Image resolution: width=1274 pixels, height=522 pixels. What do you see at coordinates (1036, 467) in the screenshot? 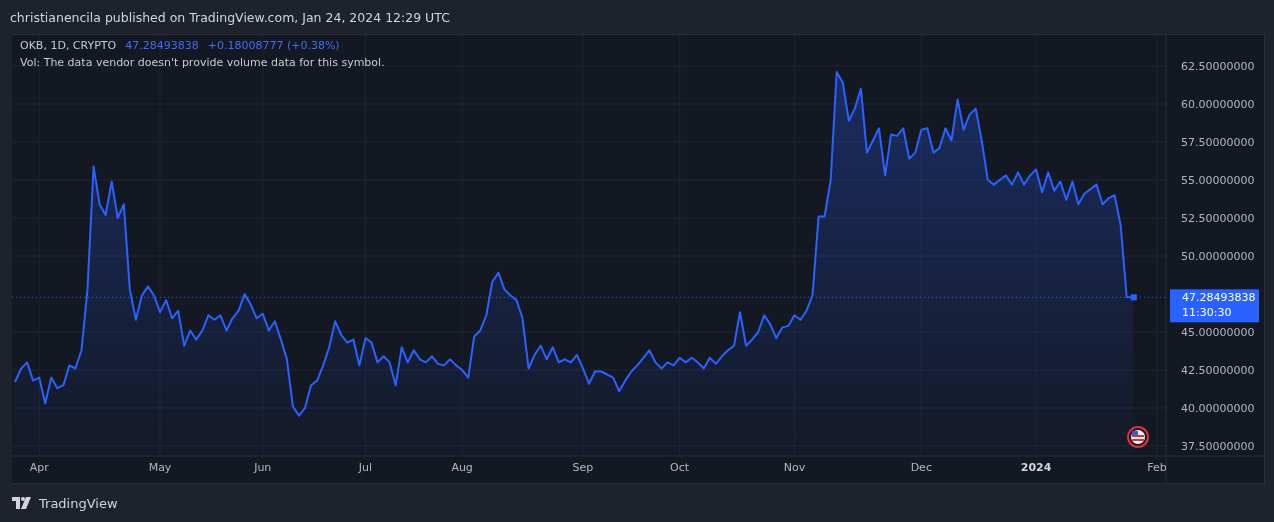
I see `axis-label: 2024` at bounding box center [1036, 467].